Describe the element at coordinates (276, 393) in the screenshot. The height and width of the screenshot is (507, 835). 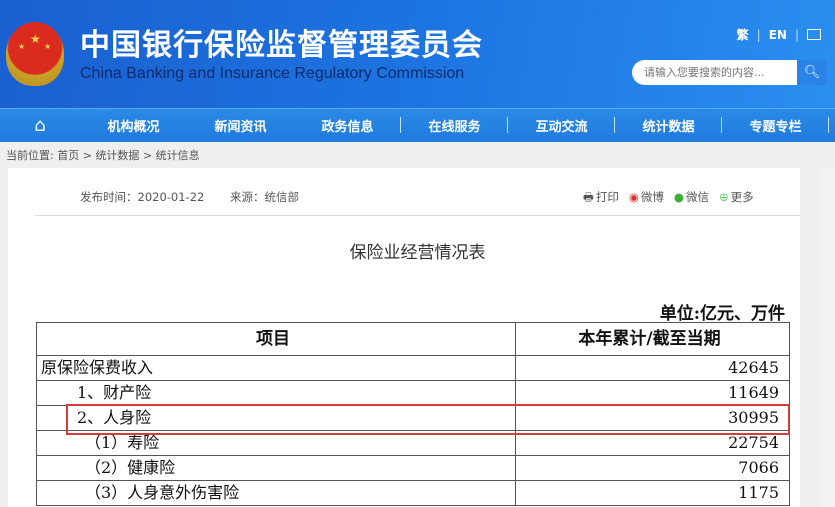
I see `row-label: 1、财产险` at that location.